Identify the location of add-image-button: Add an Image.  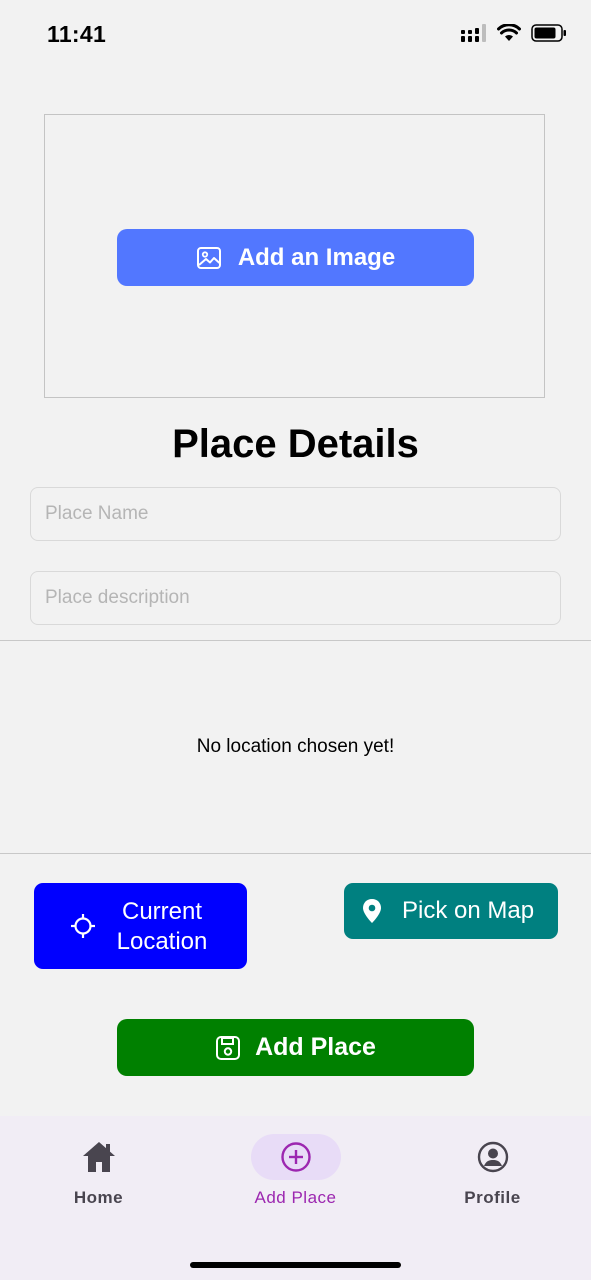
(295, 257).